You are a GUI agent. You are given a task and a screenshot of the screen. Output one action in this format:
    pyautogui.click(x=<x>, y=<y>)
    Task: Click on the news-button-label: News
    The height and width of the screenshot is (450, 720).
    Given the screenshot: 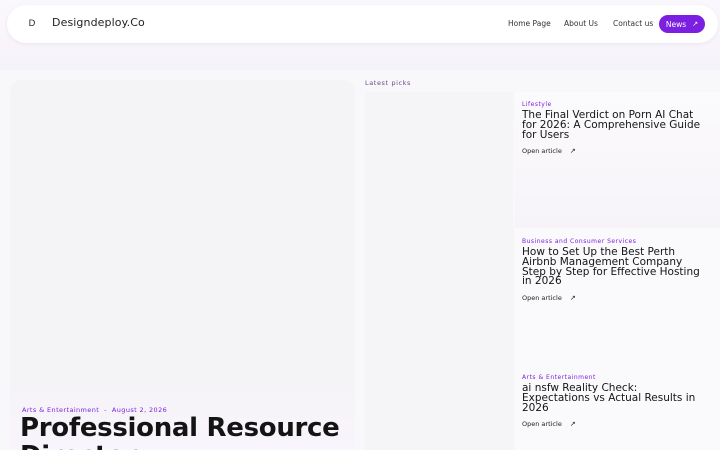 What is the action you would take?
    pyautogui.click(x=676, y=24)
    